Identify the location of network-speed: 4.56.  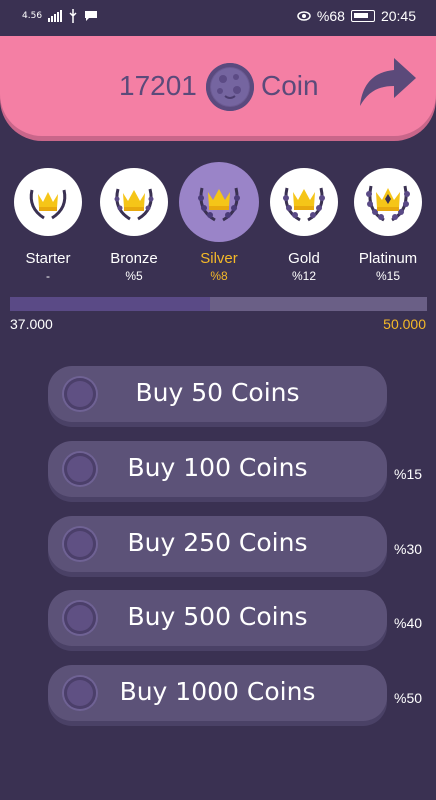
(32, 16).